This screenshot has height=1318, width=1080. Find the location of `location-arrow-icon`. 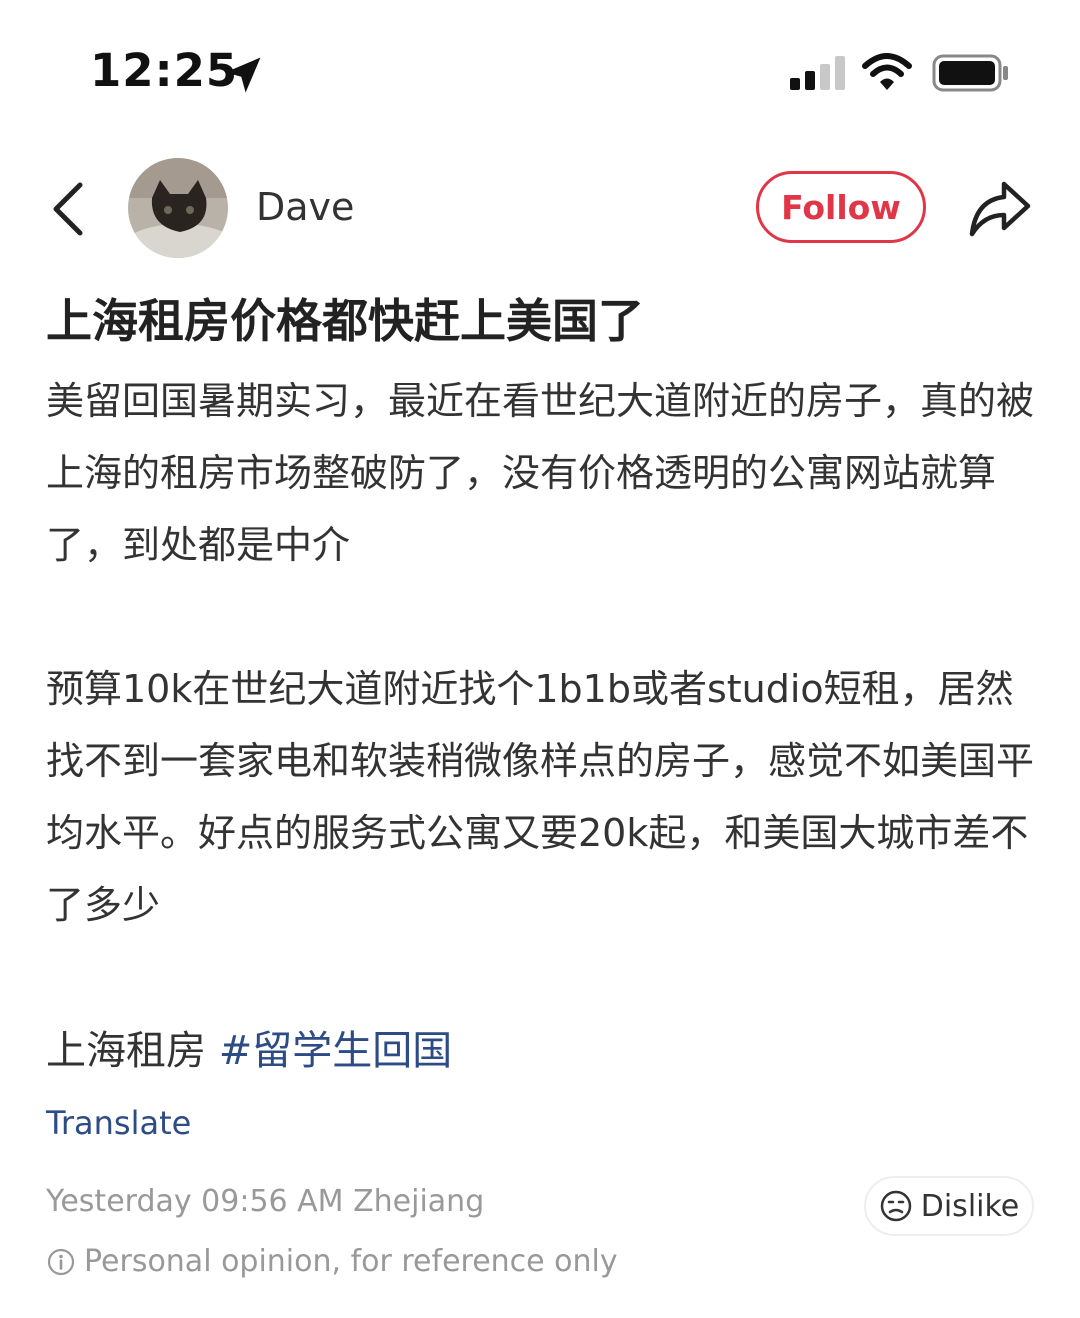

location-arrow-icon is located at coordinates (243, 75).